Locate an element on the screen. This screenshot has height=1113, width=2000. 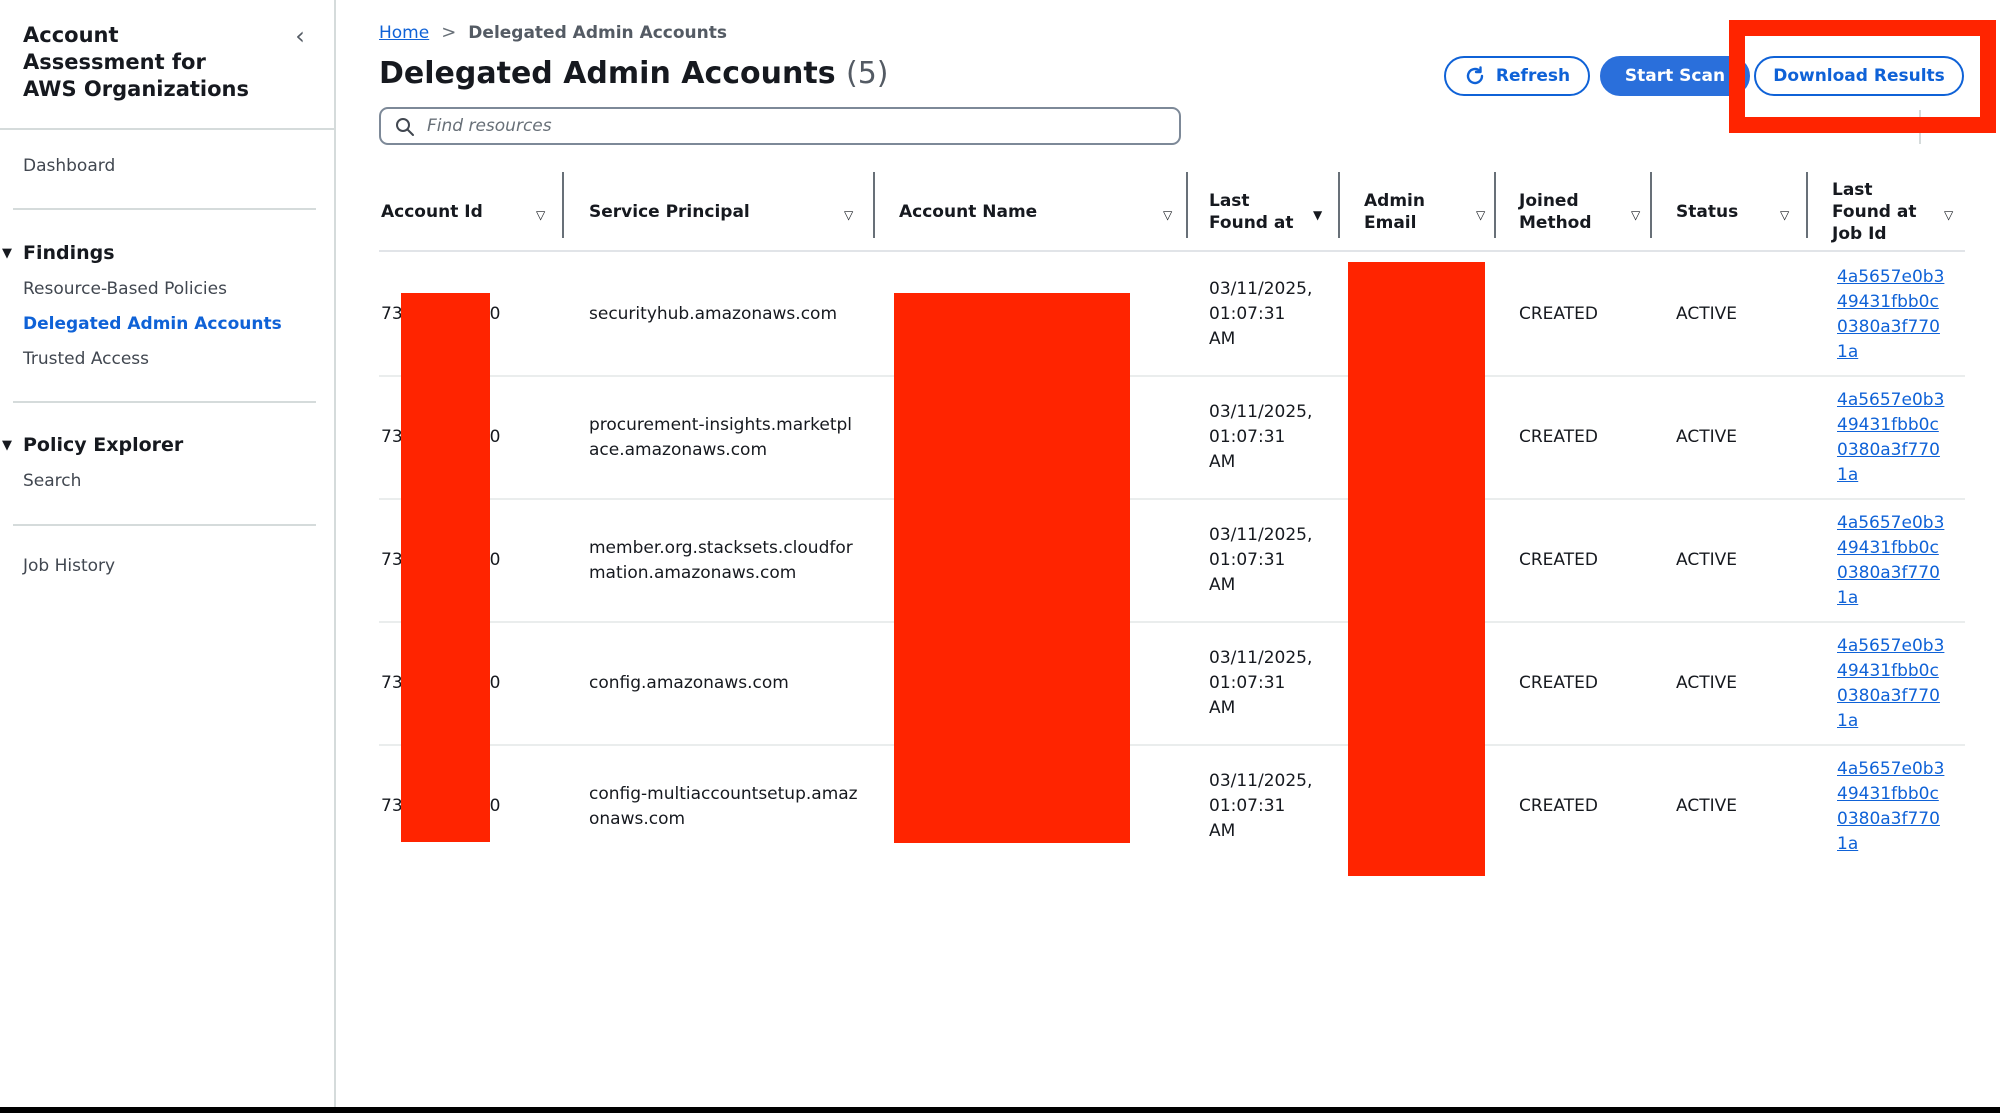
sidebar-item-job-history: Job History is located at coordinates (69, 566).